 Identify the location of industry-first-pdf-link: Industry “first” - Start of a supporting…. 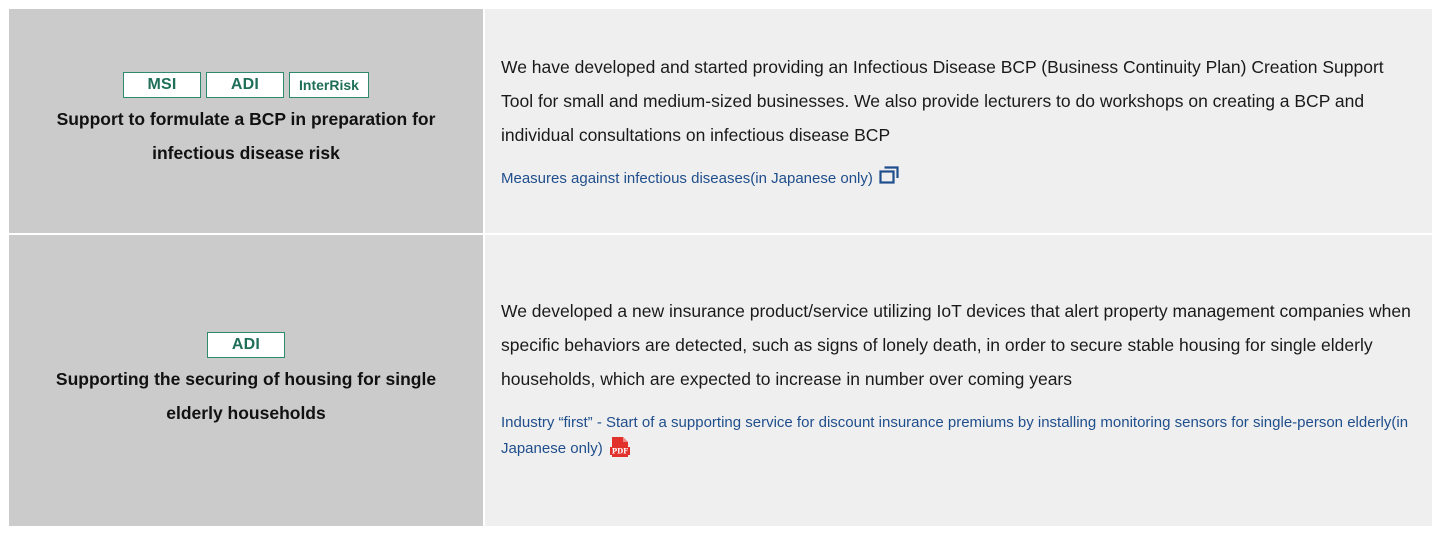
(959, 438).